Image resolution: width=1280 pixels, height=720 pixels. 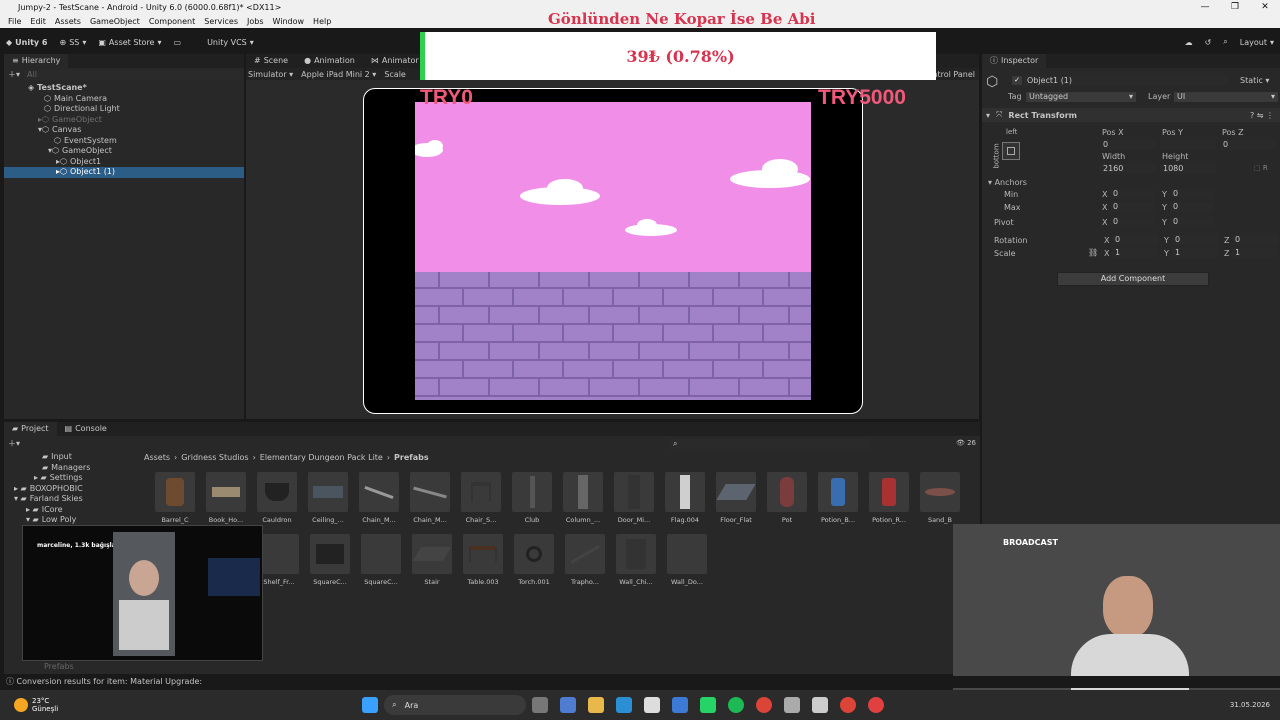 What do you see at coordinates (1135, 253) in the screenshot?
I see `scale-x: 1` at bounding box center [1135, 253].